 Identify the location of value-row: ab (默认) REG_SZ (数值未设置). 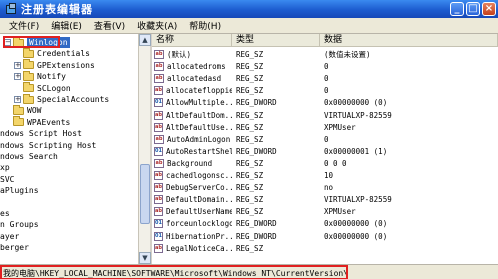
(325, 54).